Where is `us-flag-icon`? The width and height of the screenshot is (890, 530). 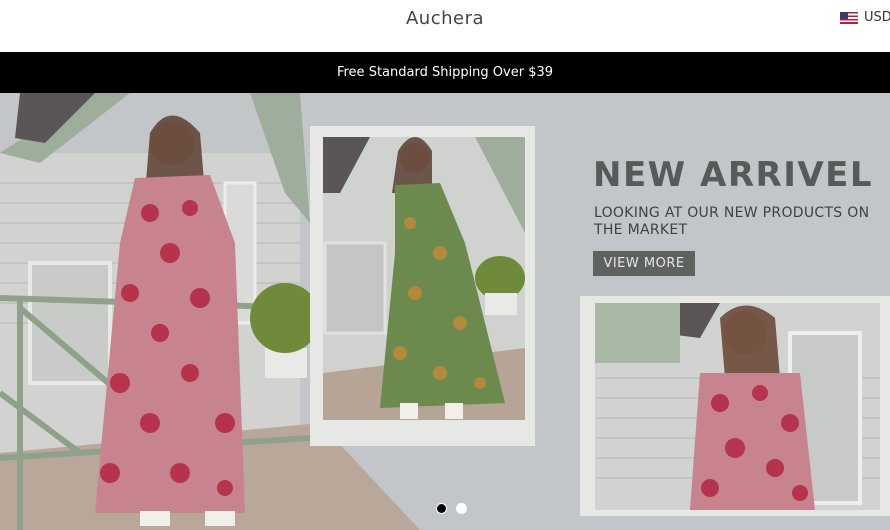 us-flag-icon is located at coordinates (849, 17).